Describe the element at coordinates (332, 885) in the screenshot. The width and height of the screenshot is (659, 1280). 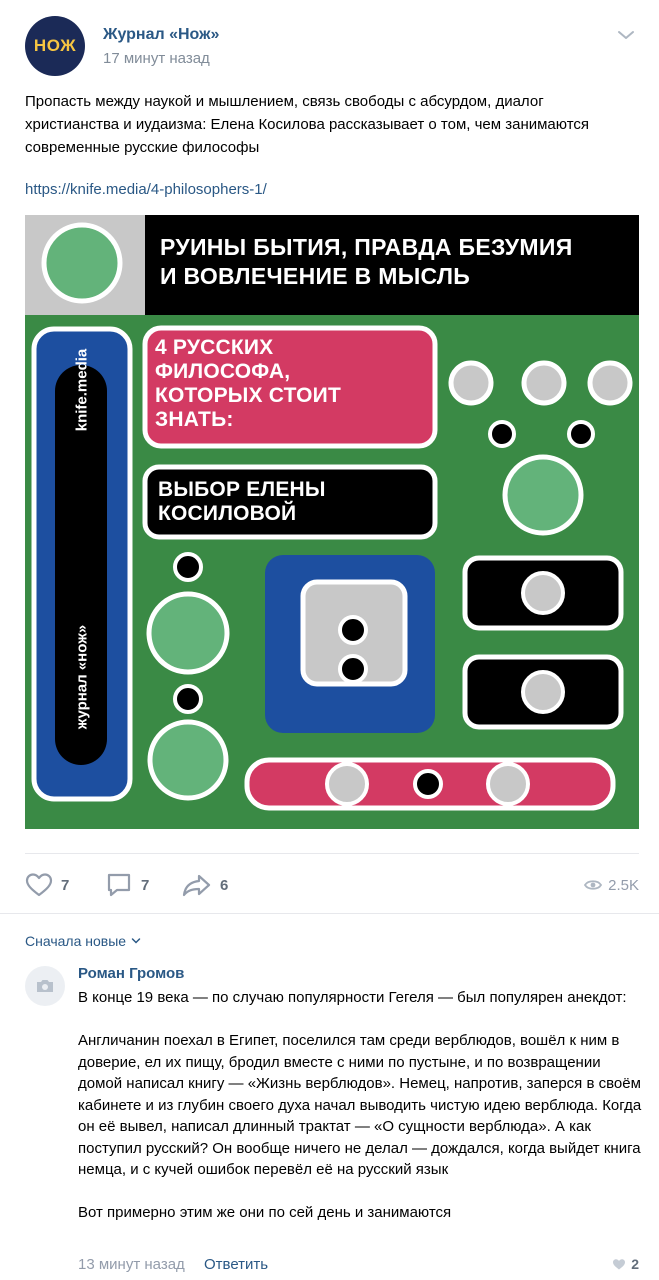
I see `post-actions: 7 7 6 2.5K` at that location.